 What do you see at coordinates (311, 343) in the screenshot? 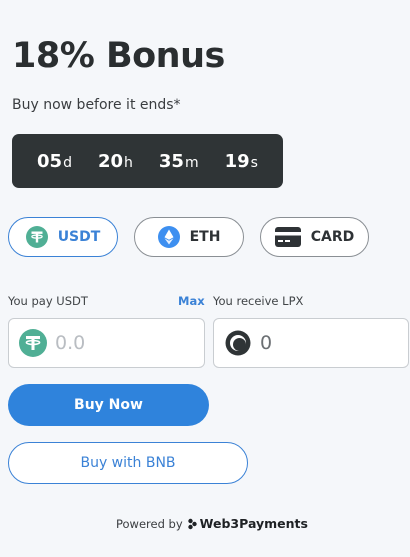
I see `receive-field: 0` at bounding box center [311, 343].